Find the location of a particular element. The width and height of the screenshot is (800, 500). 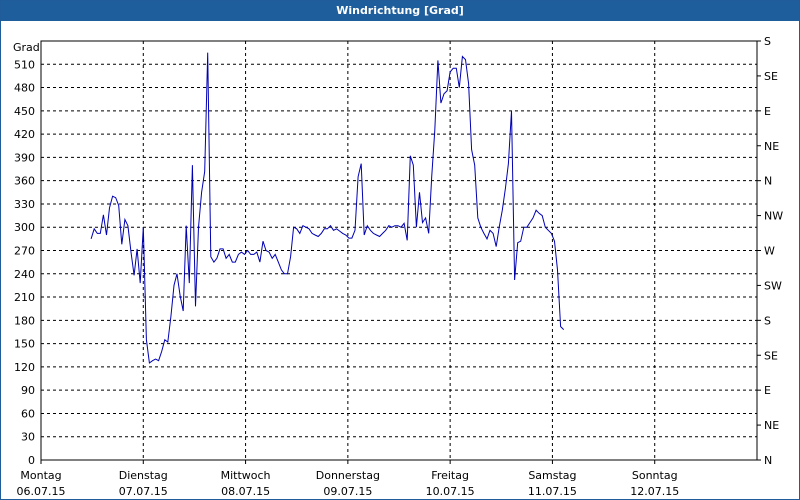

y-tick-label: 480 is located at coordinates (24, 88).